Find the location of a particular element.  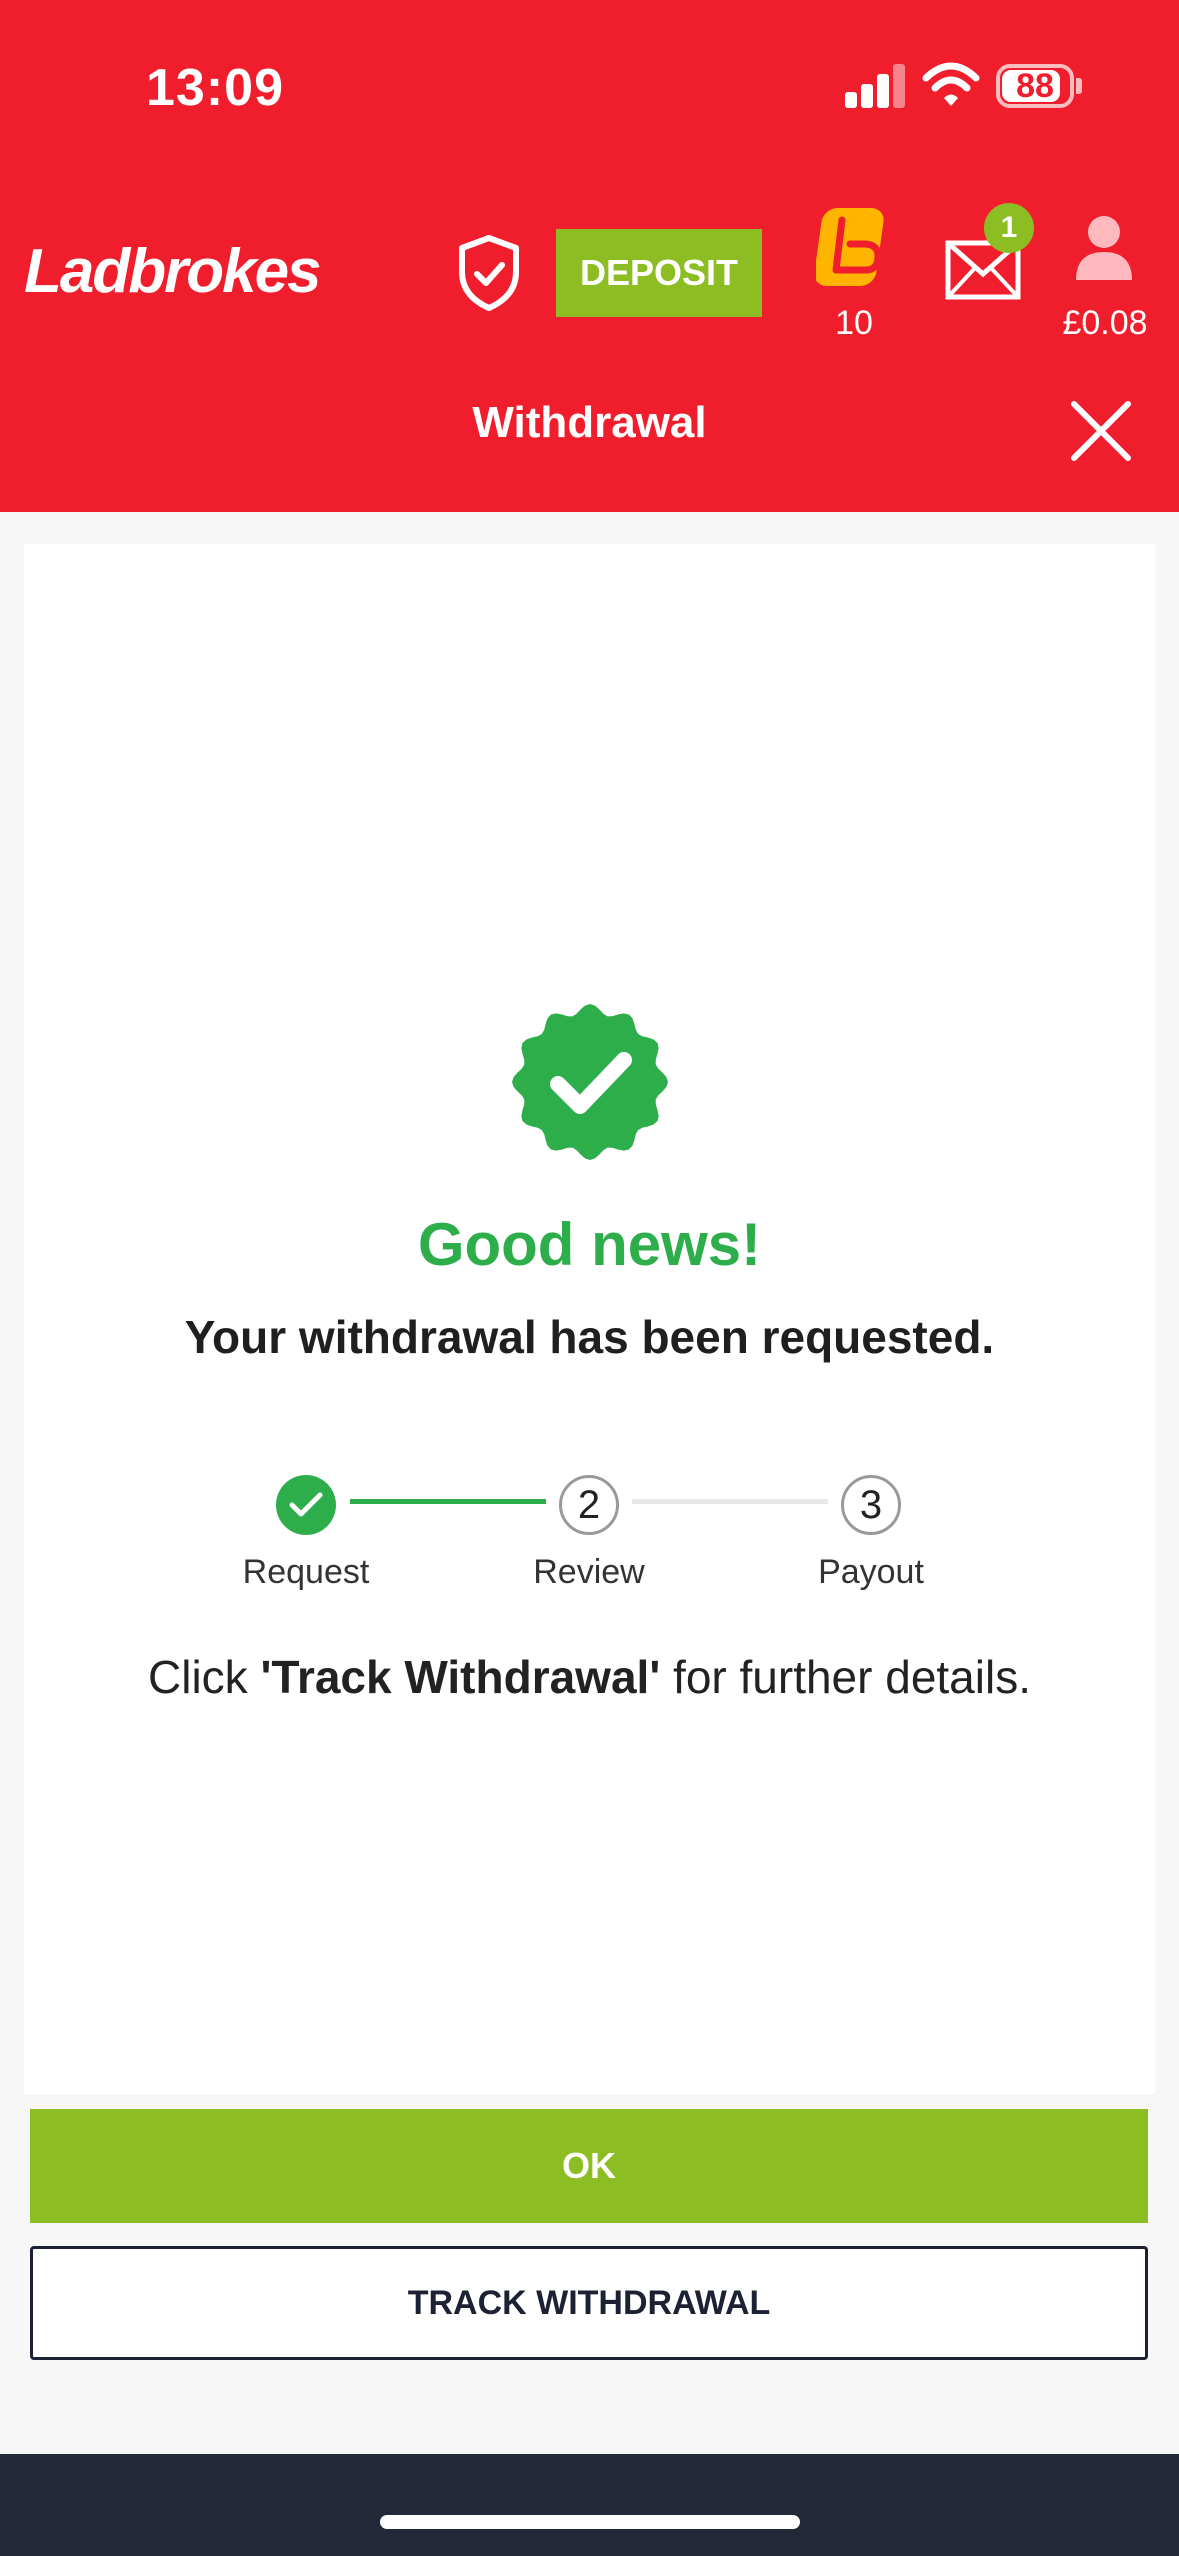

check-icon is located at coordinates (306, 1504).